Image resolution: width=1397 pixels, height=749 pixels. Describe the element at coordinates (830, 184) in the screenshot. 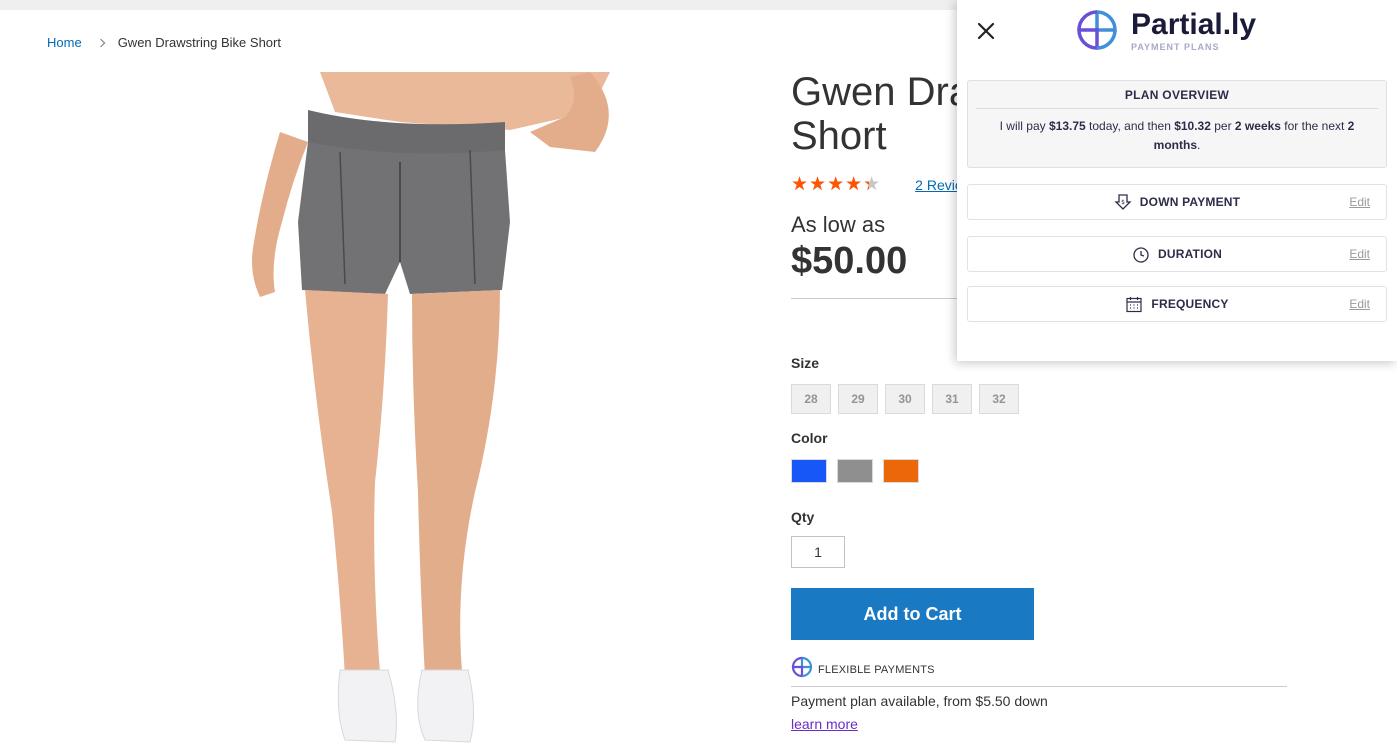

I see `star-icons-filled: ★★★★★` at that location.